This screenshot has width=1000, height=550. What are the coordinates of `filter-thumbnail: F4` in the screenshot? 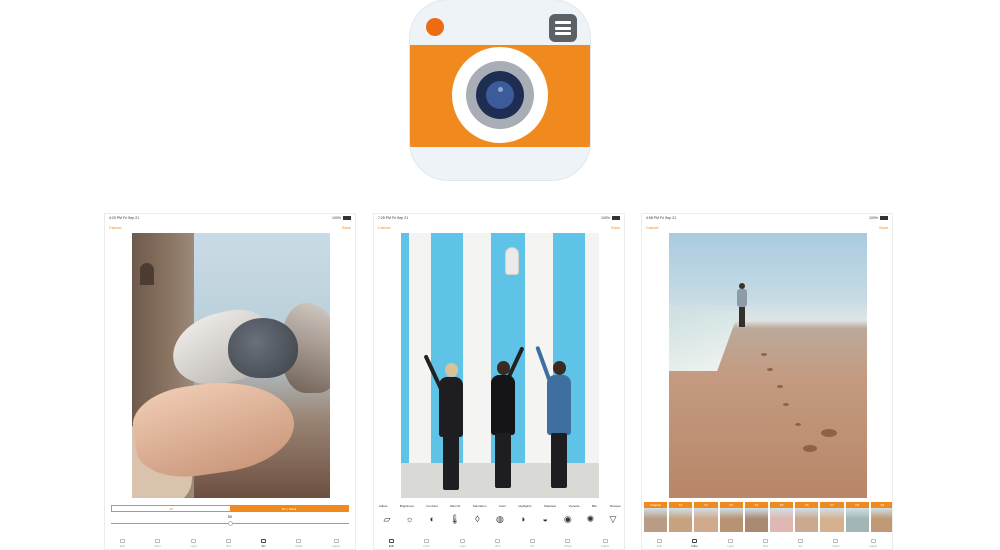 It's located at (756, 517).